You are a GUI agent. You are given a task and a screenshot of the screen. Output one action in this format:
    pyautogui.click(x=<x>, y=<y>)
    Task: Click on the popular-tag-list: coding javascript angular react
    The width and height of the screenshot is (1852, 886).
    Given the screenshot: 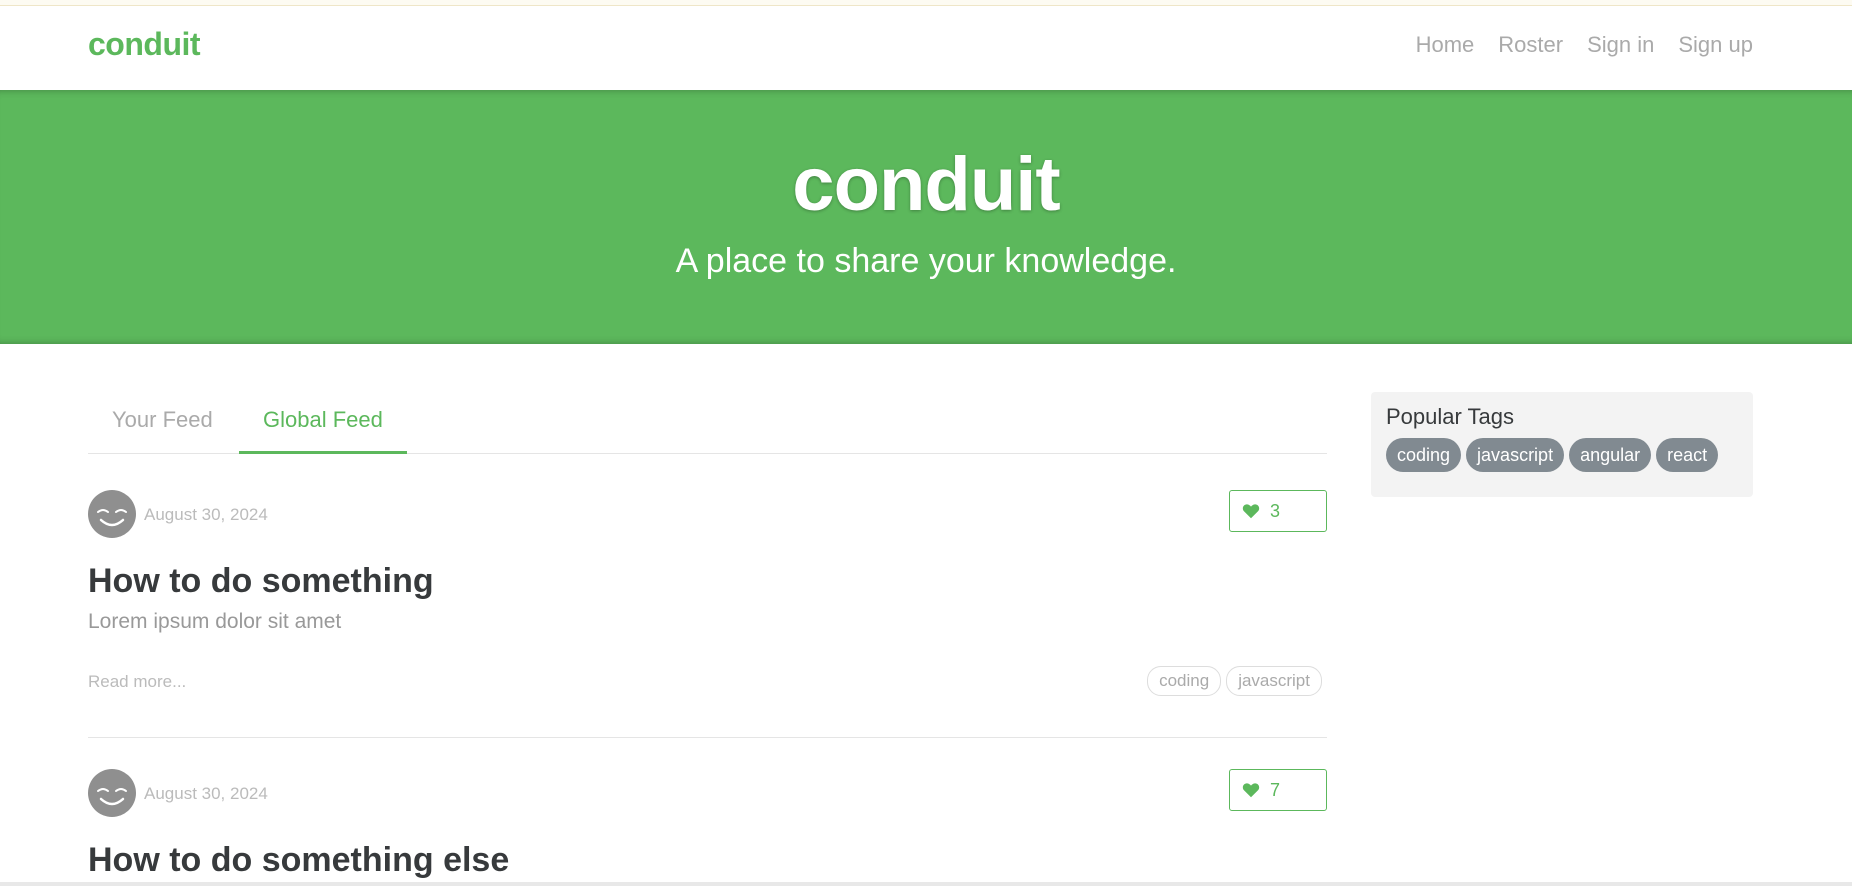 What is the action you would take?
    pyautogui.click(x=1562, y=455)
    